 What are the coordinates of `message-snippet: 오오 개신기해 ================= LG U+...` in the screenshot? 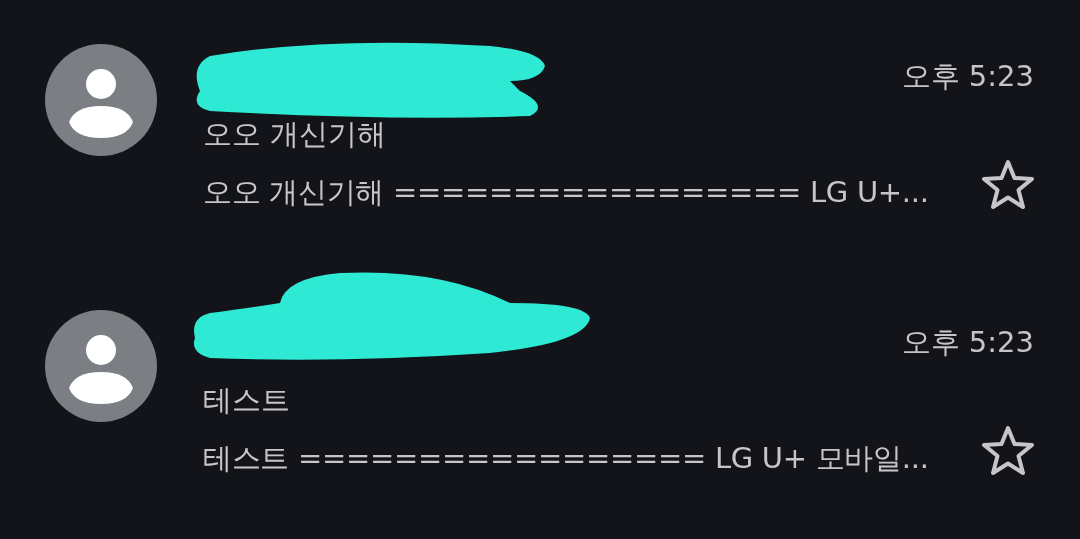 It's located at (566, 192).